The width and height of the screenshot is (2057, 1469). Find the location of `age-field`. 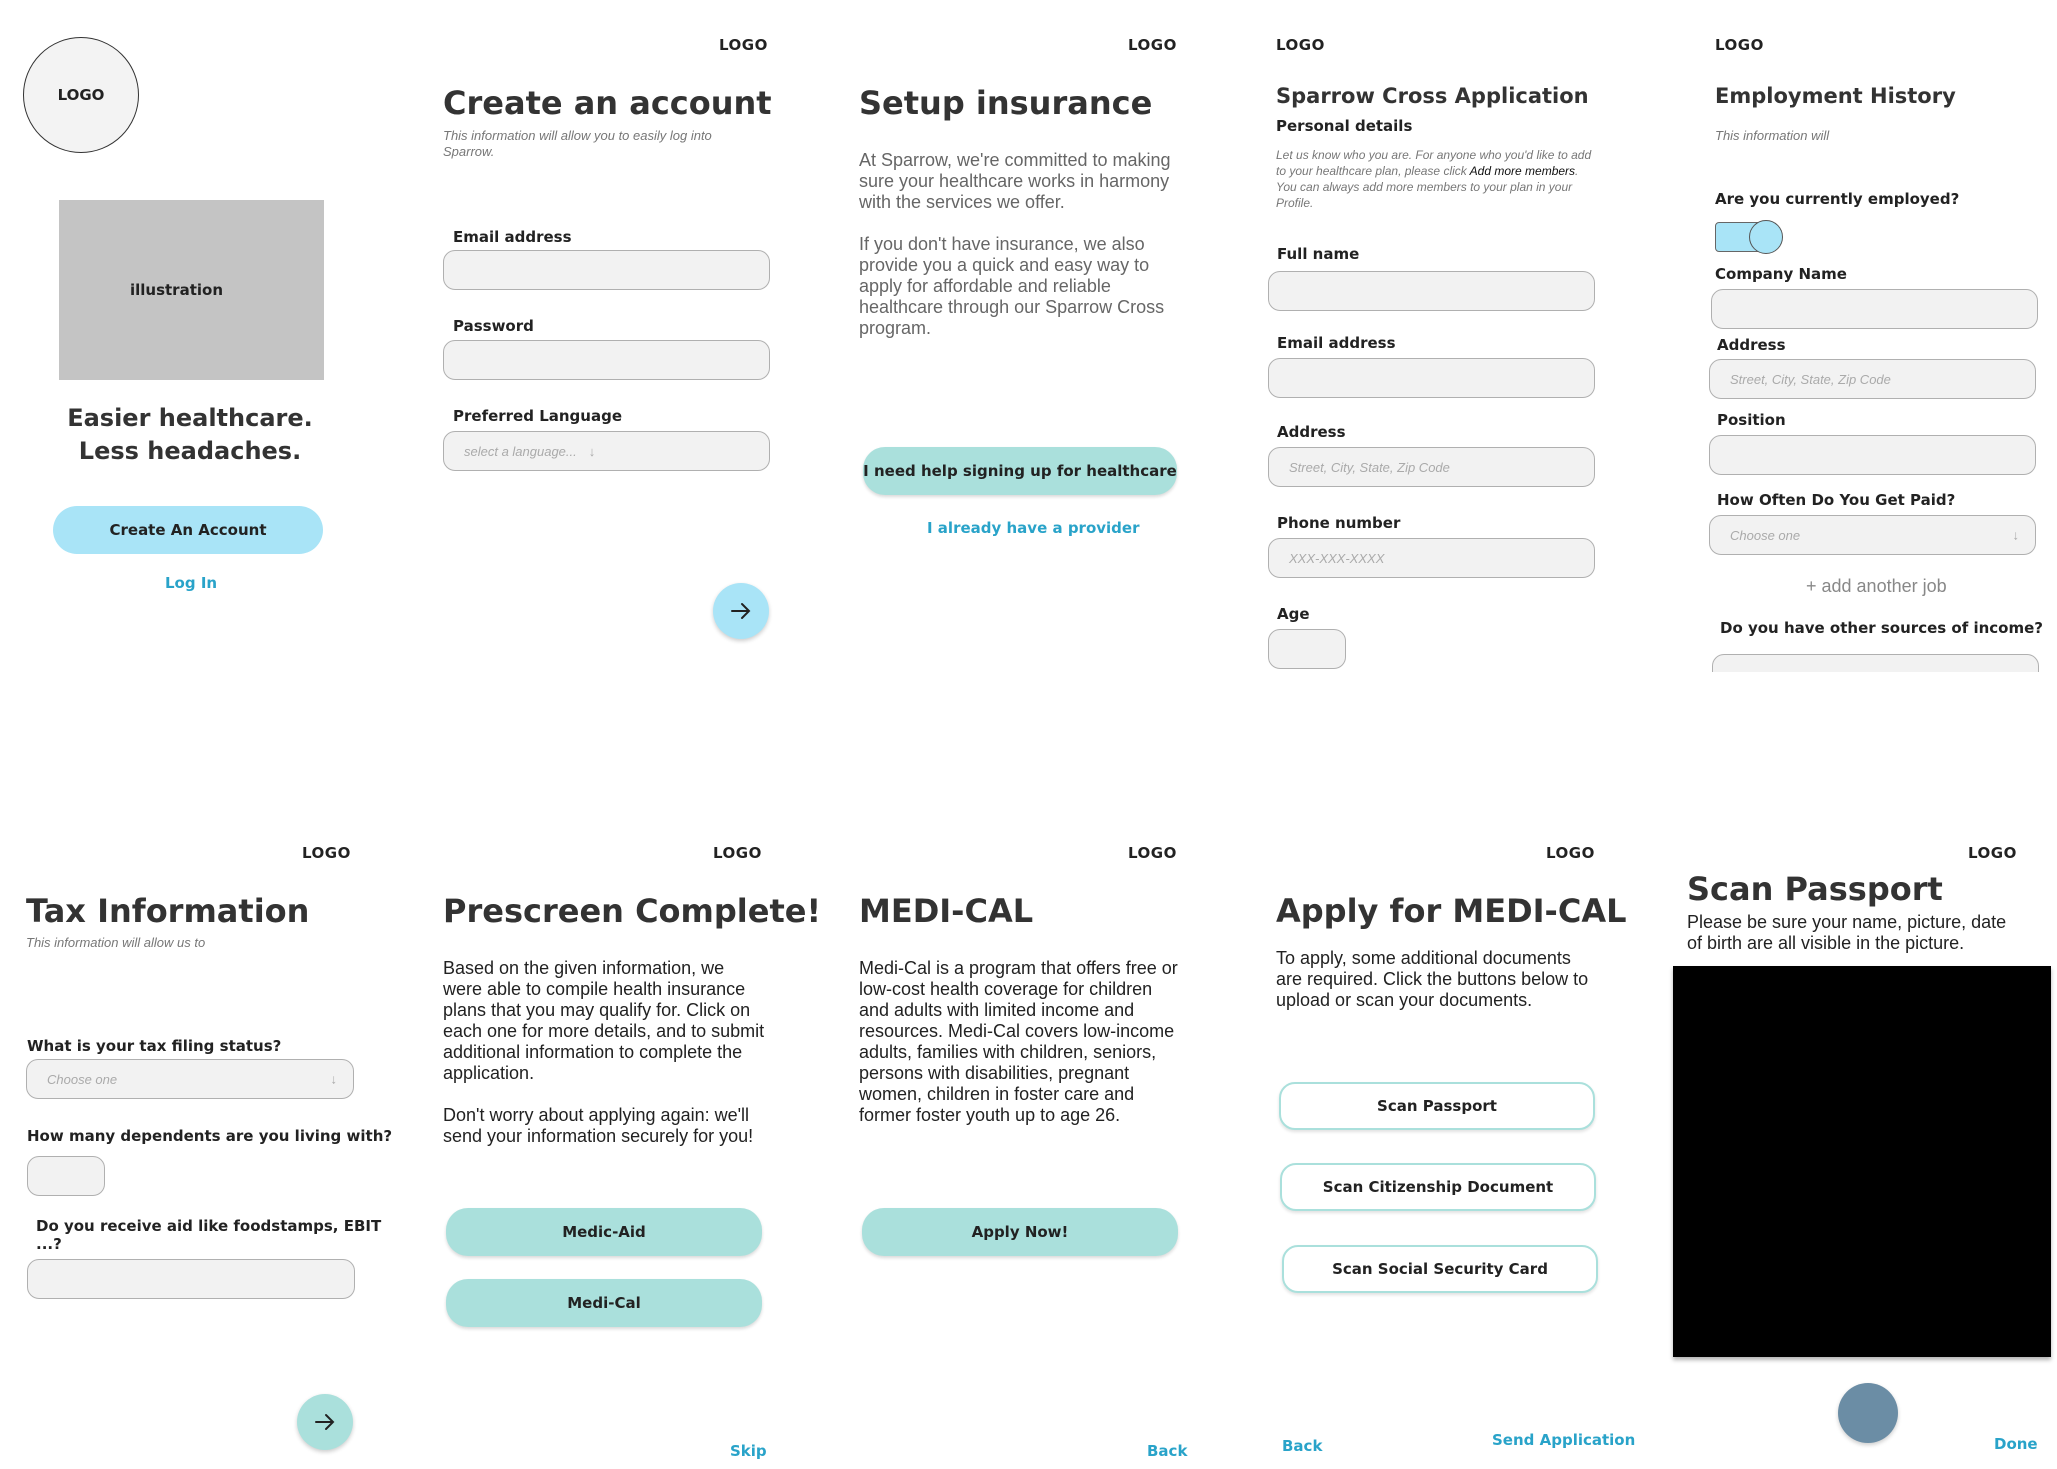

age-field is located at coordinates (1307, 649).